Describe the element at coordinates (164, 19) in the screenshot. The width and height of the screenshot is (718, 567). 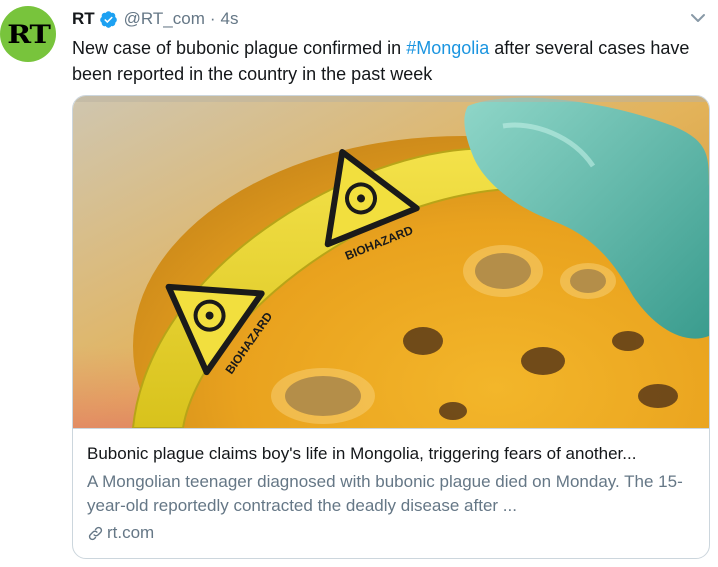
I see `author-handle: @RT_com` at that location.